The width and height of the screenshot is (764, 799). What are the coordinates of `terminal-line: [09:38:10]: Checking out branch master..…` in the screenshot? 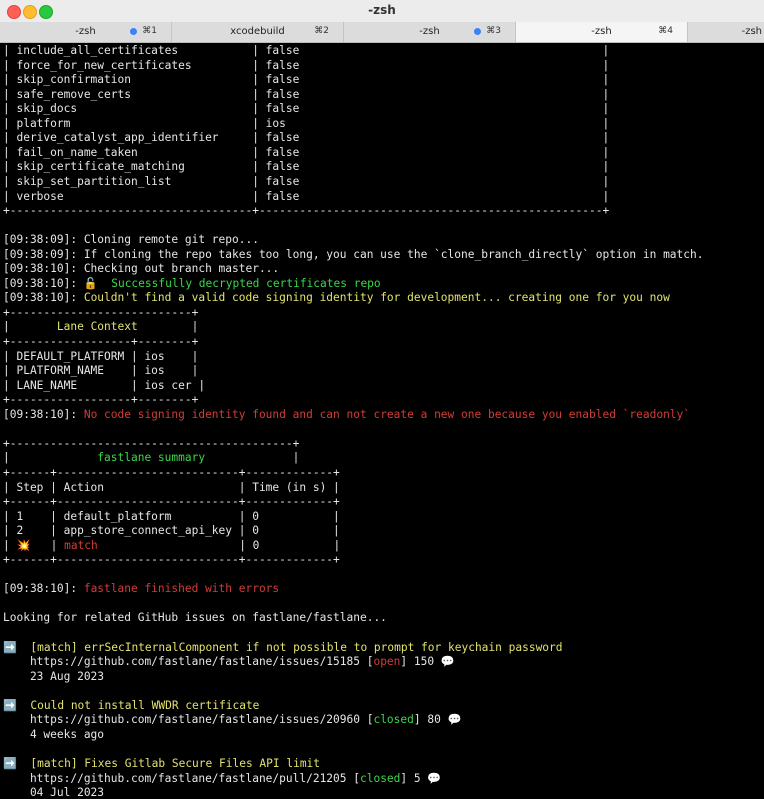 It's located at (141, 269).